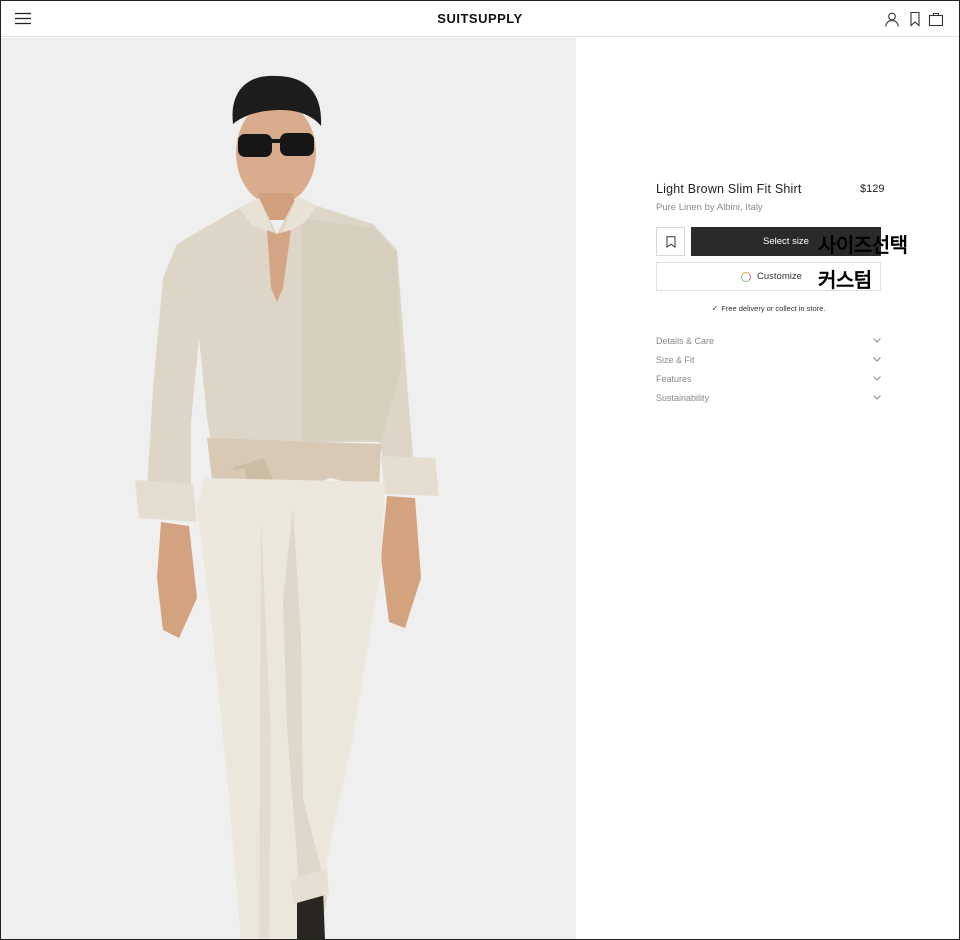 This screenshot has width=960, height=940. What do you see at coordinates (685, 341) in the screenshot?
I see `accordion-label: Details & Care` at bounding box center [685, 341].